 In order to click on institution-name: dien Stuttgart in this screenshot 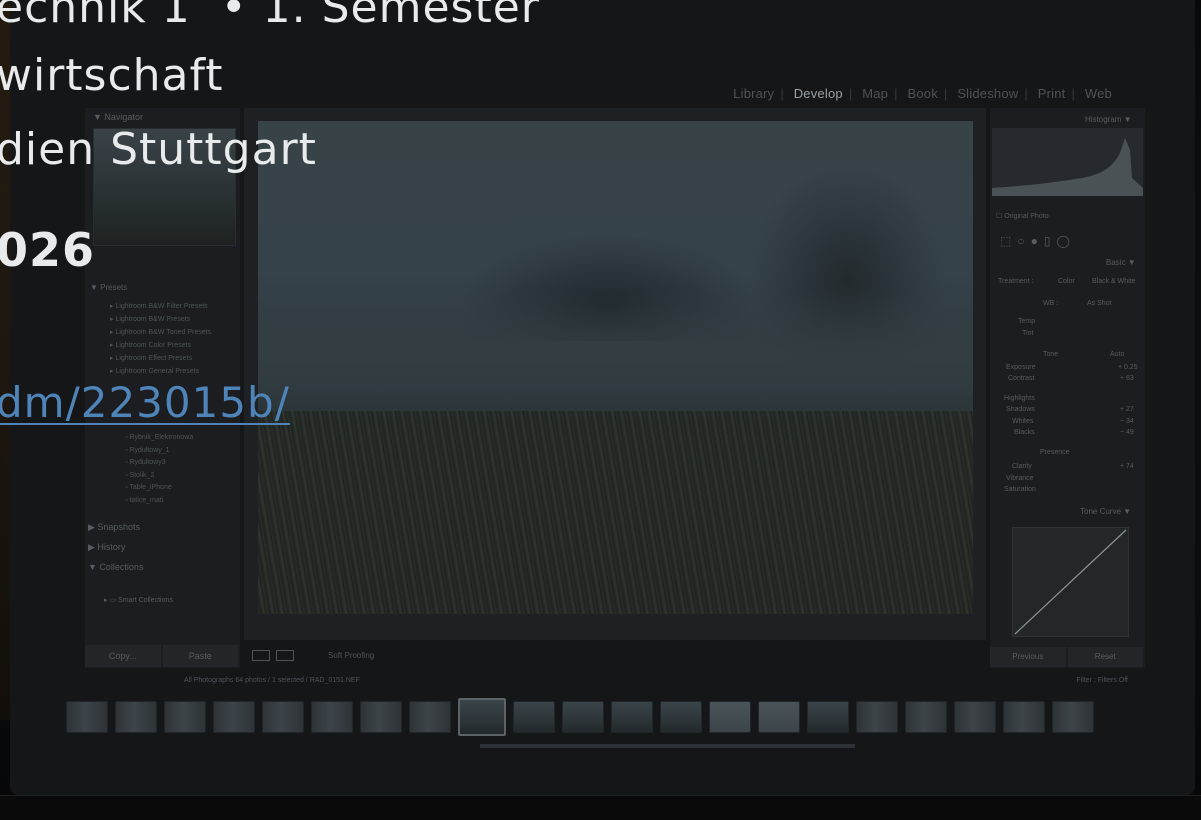, I will do `click(158, 149)`.